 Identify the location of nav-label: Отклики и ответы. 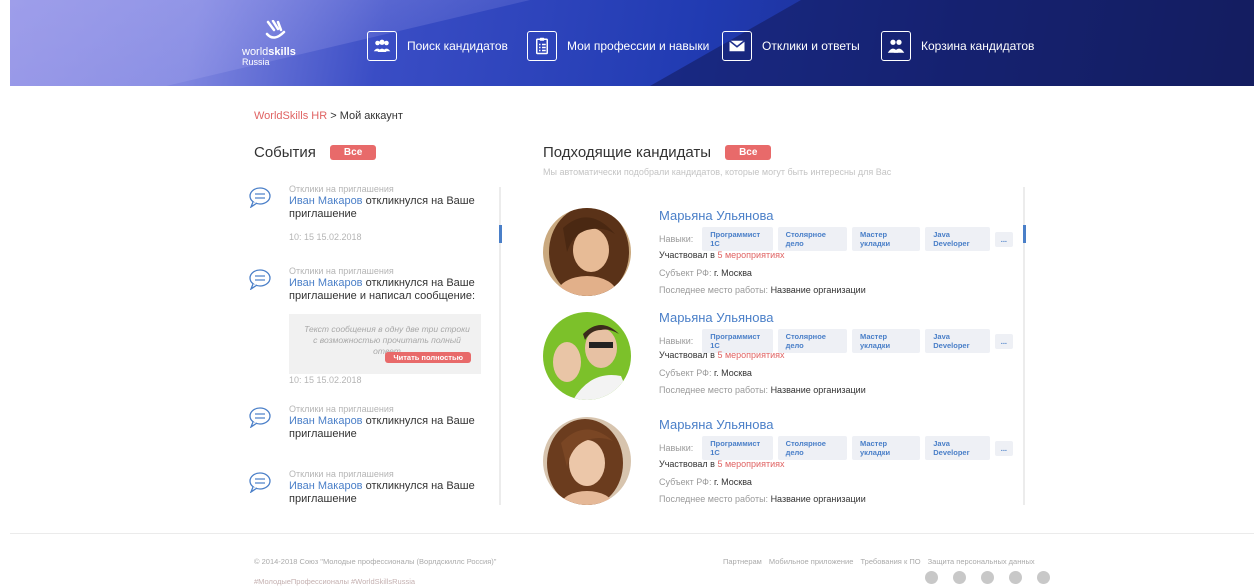
(811, 46).